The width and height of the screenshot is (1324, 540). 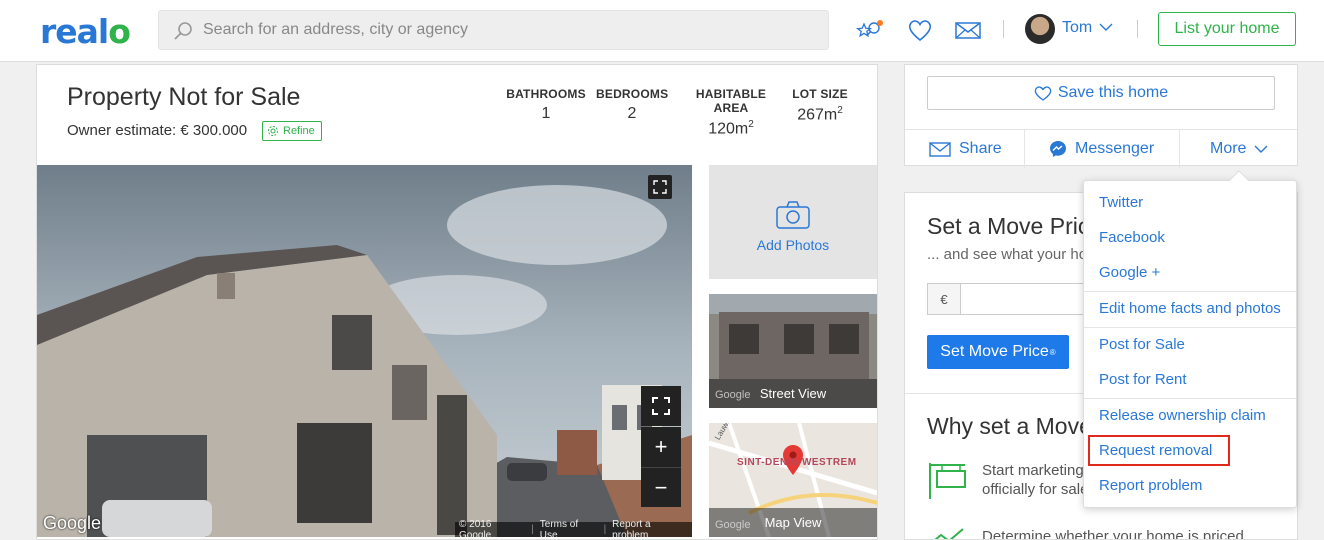 I want to click on gear-icon, so click(x=273, y=131).